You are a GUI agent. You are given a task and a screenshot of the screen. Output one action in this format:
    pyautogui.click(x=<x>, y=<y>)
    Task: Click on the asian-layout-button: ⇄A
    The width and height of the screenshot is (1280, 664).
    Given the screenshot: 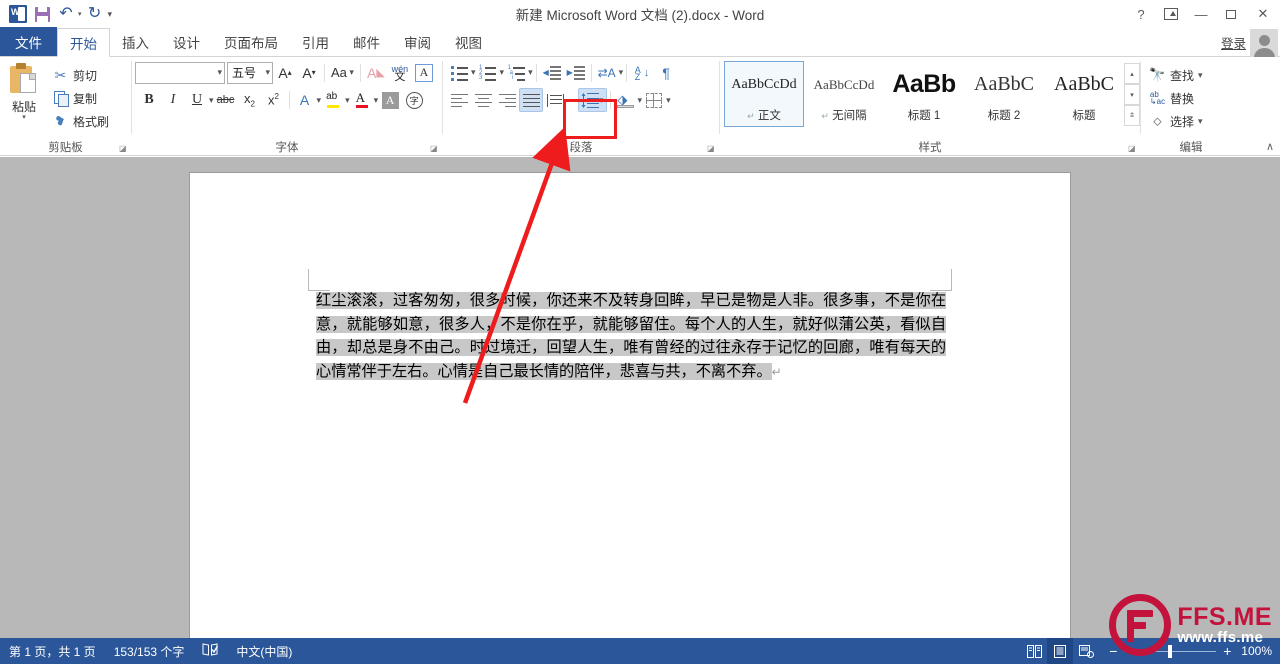 What is the action you would take?
    pyautogui.click(x=607, y=73)
    